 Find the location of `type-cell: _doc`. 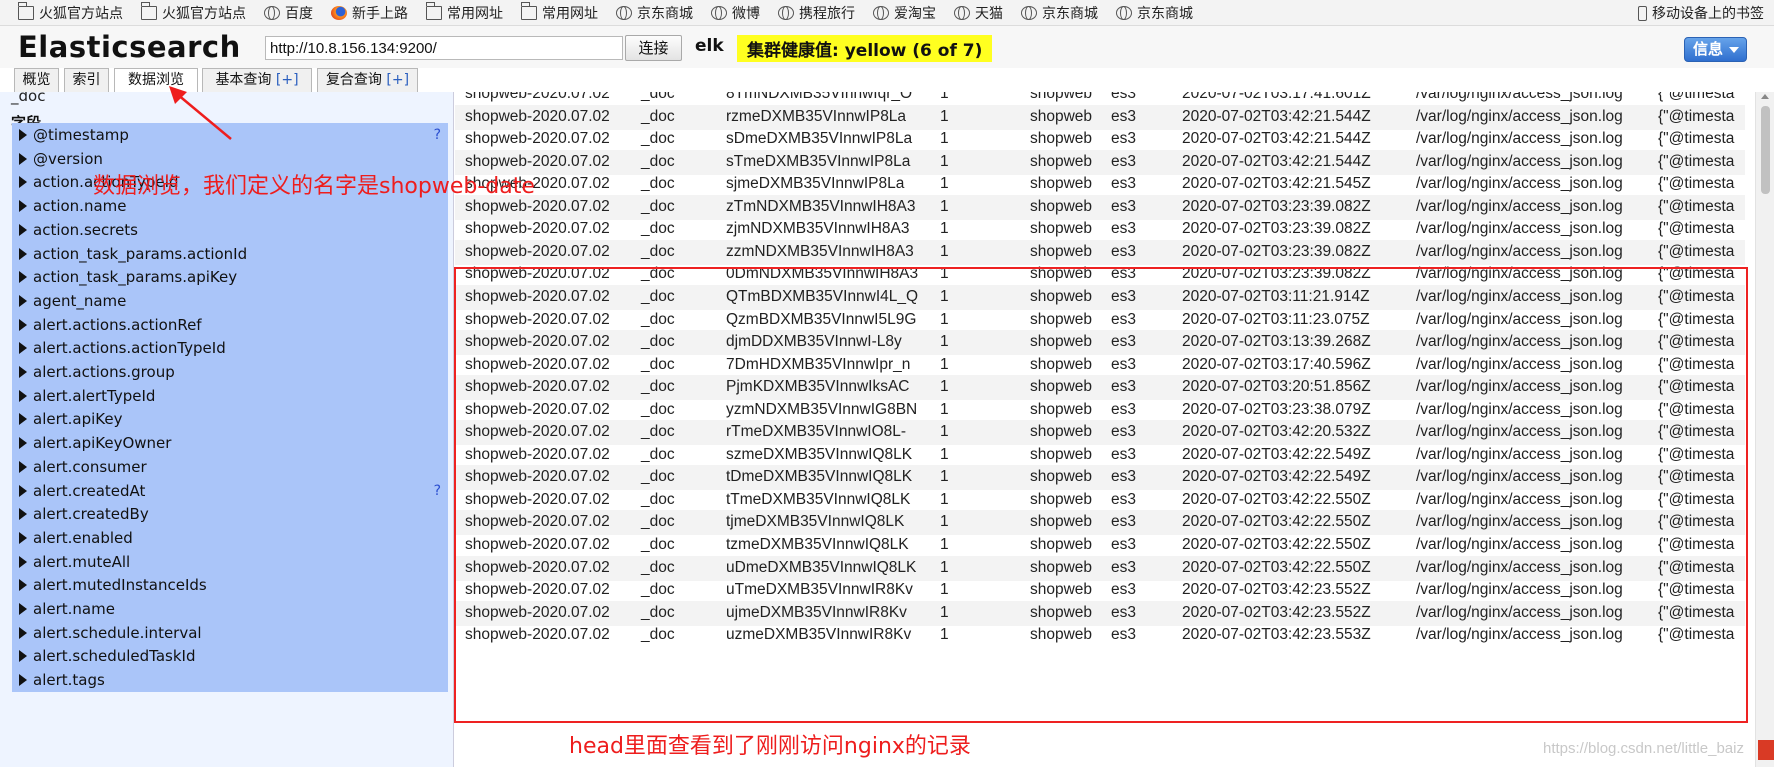

type-cell: _doc is located at coordinates (658, 206).